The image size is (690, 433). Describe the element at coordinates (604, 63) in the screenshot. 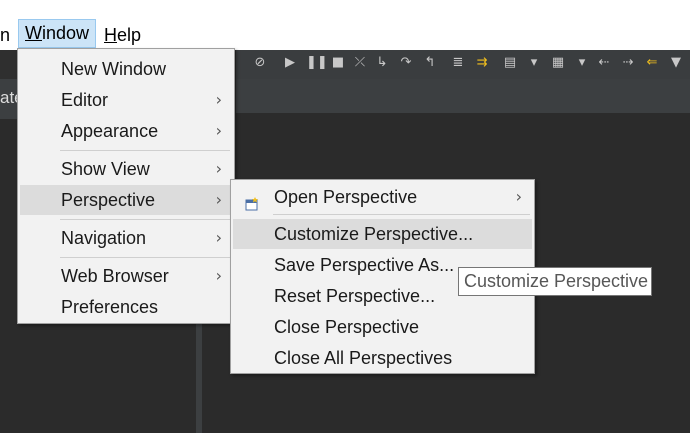

I see `back-icon: ⇠` at that location.